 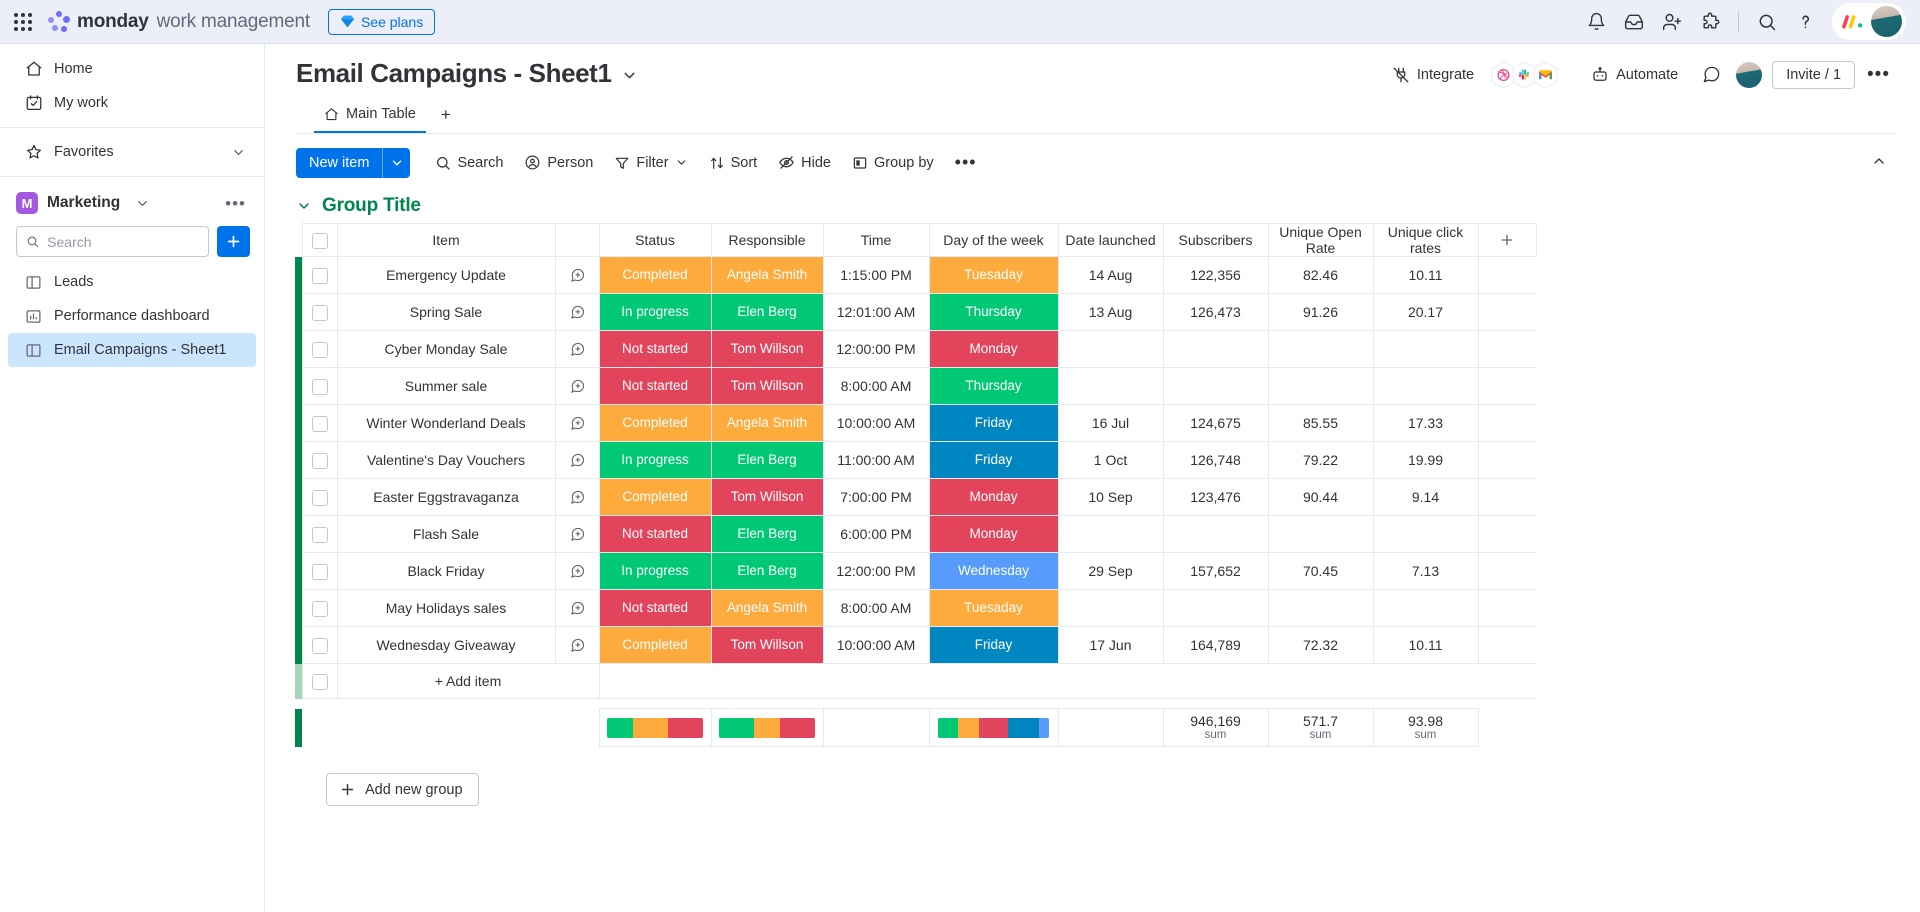 What do you see at coordinates (1814, 74) in the screenshot?
I see `invite-button: Invite / 1` at bounding box center [1814, 74].